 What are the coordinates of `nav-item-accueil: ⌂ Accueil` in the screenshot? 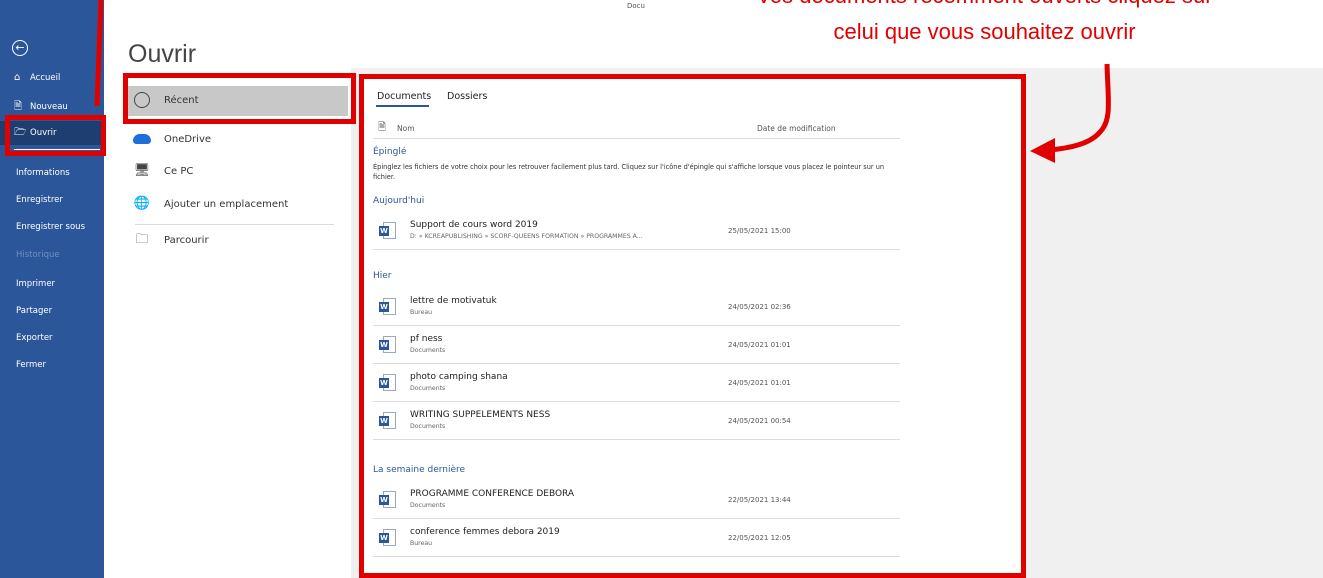 It's located at (52, 78).